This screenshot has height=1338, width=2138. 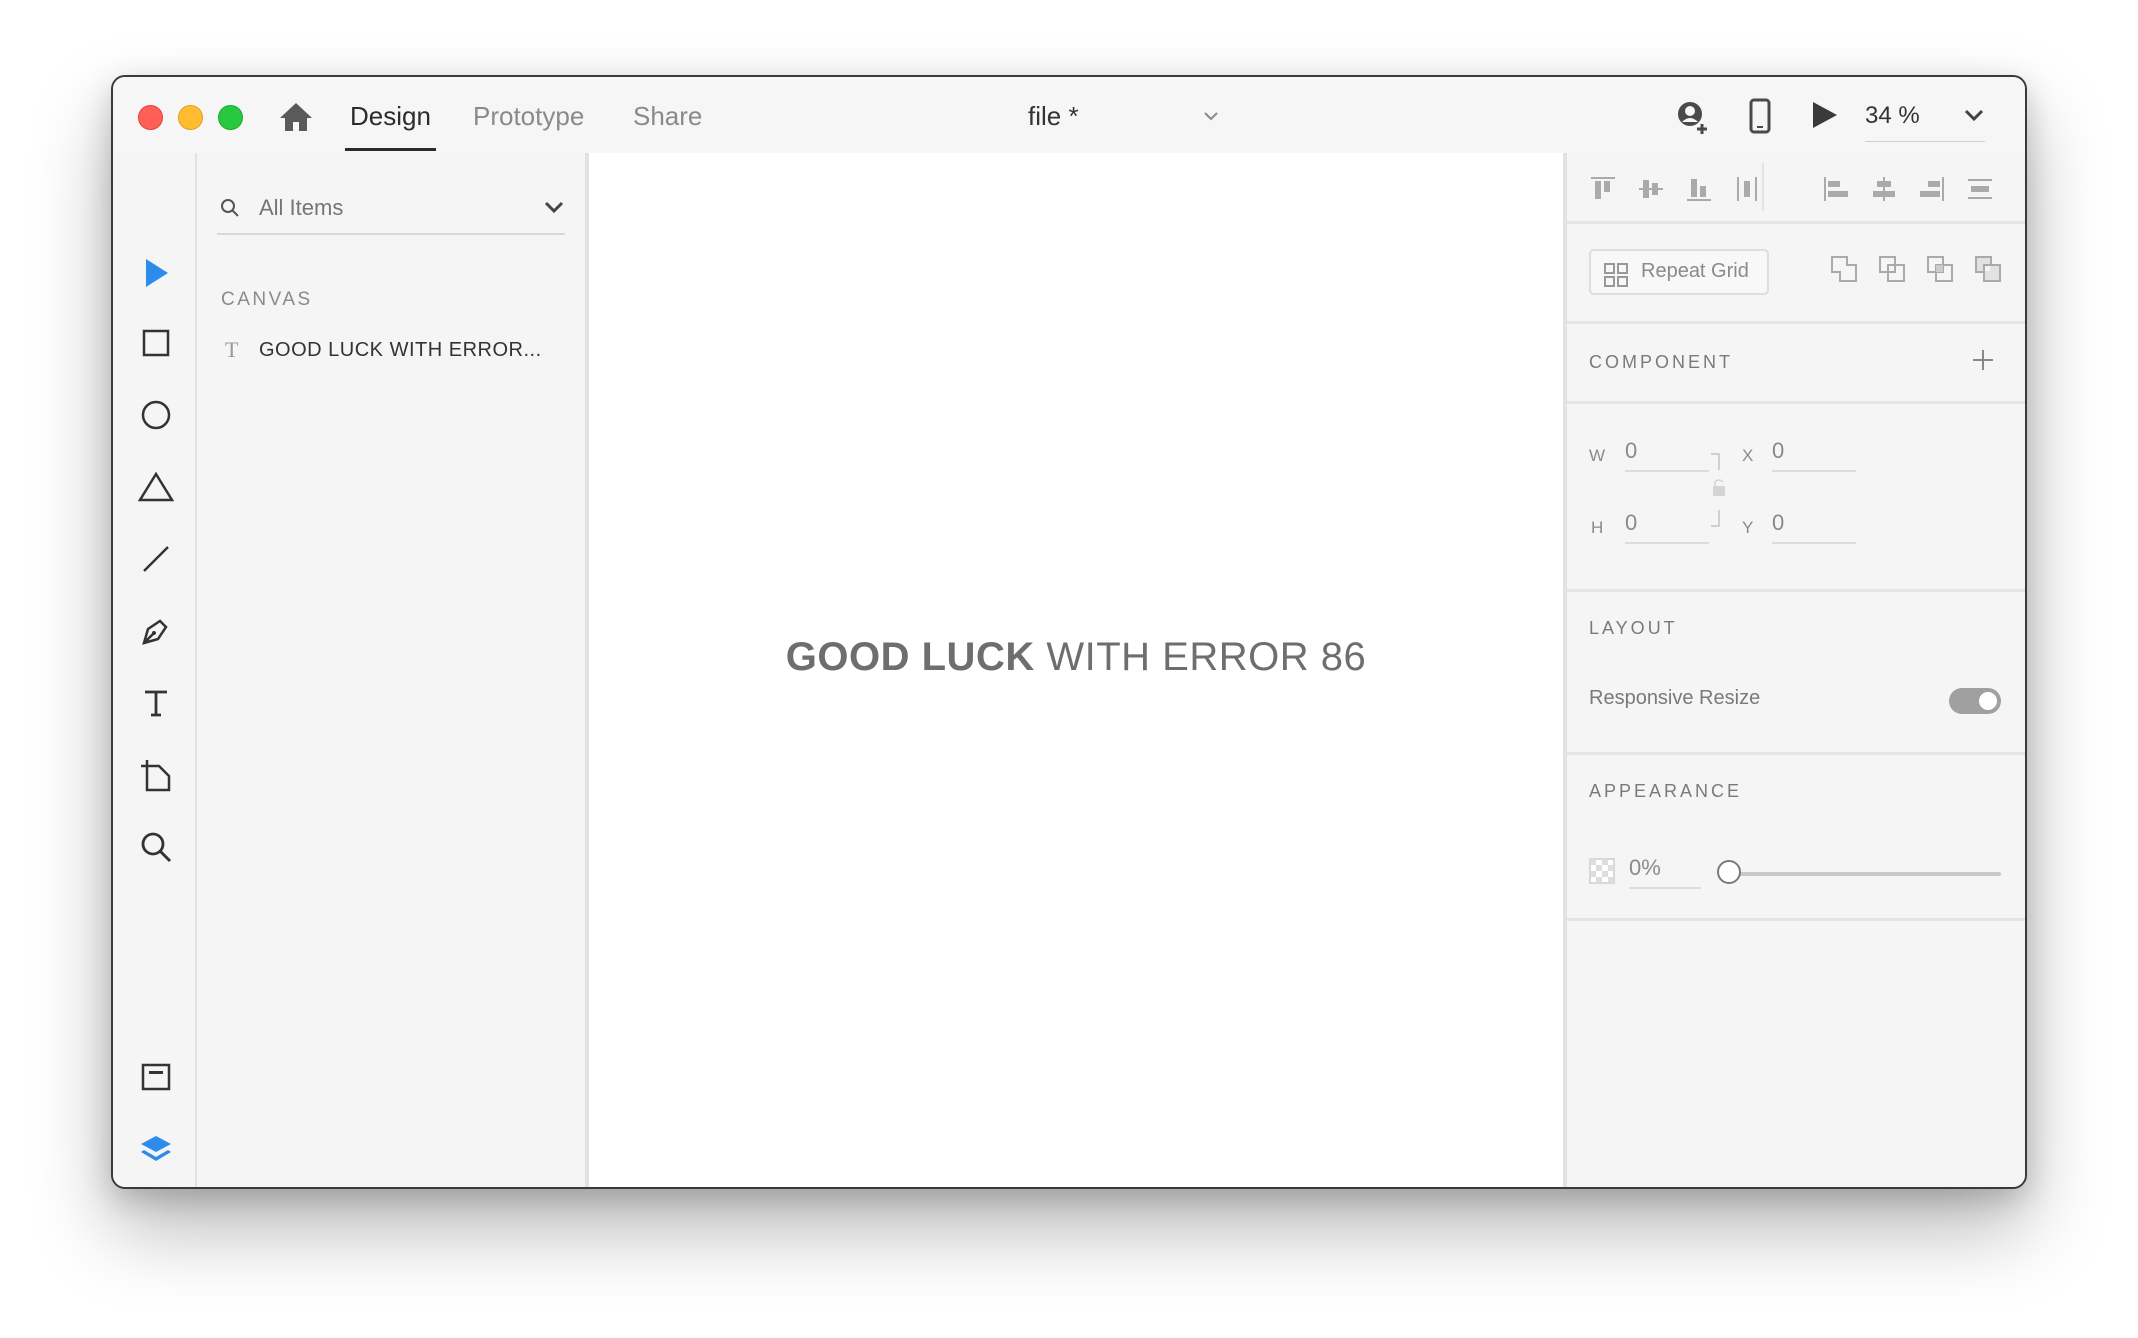 I want to click on boolean-subtract-icon, so click(x=1892, y=271).